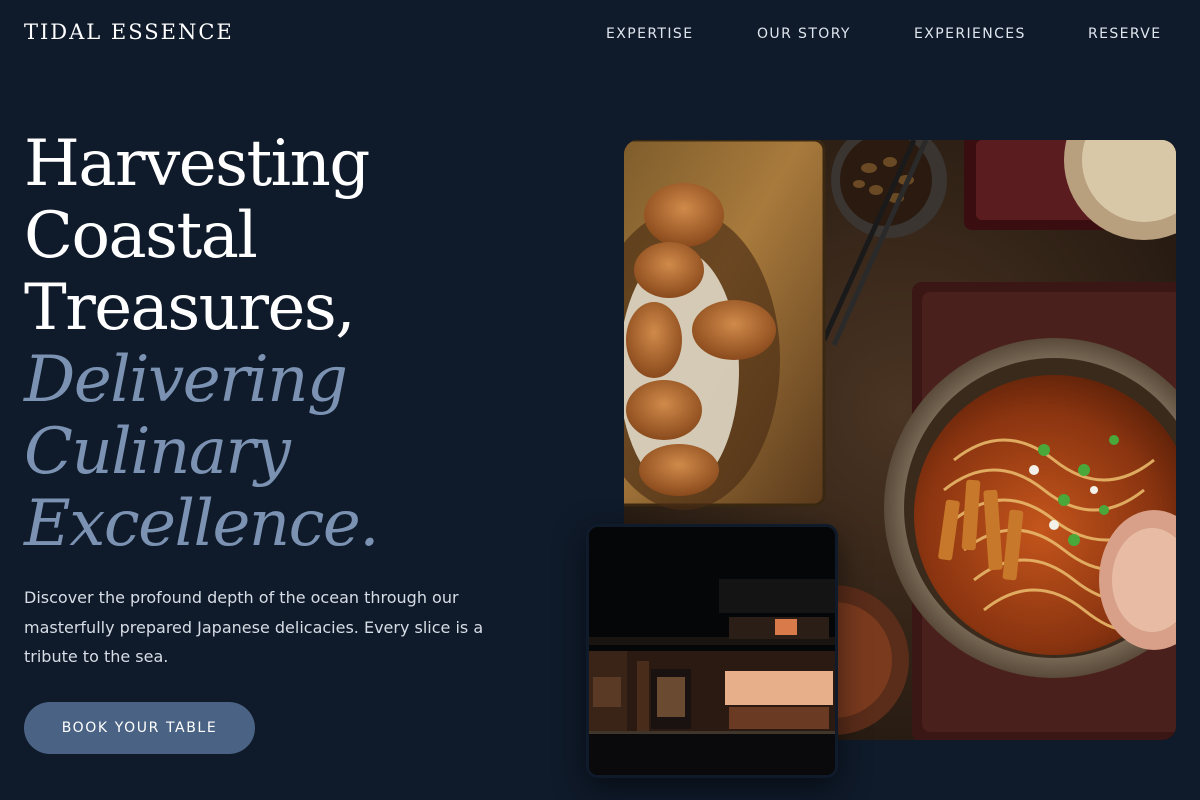  What do you see at coordinates (139, 728) in the screenshot?
I see `book-table-button: BOOK YOUR TABLE` at bounding box center [139, 728].